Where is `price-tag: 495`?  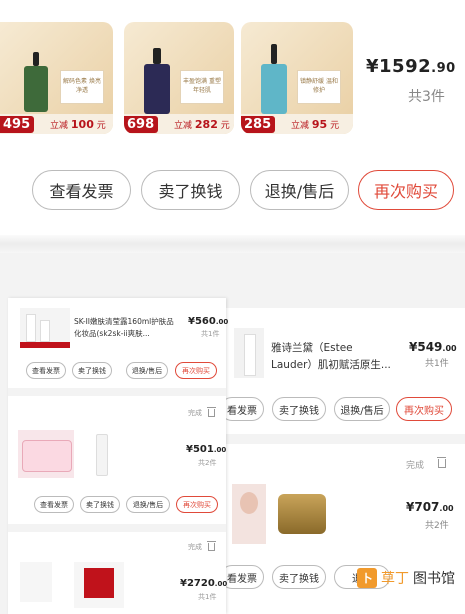 price-tag: 495 is located at coordinates (17, 124).